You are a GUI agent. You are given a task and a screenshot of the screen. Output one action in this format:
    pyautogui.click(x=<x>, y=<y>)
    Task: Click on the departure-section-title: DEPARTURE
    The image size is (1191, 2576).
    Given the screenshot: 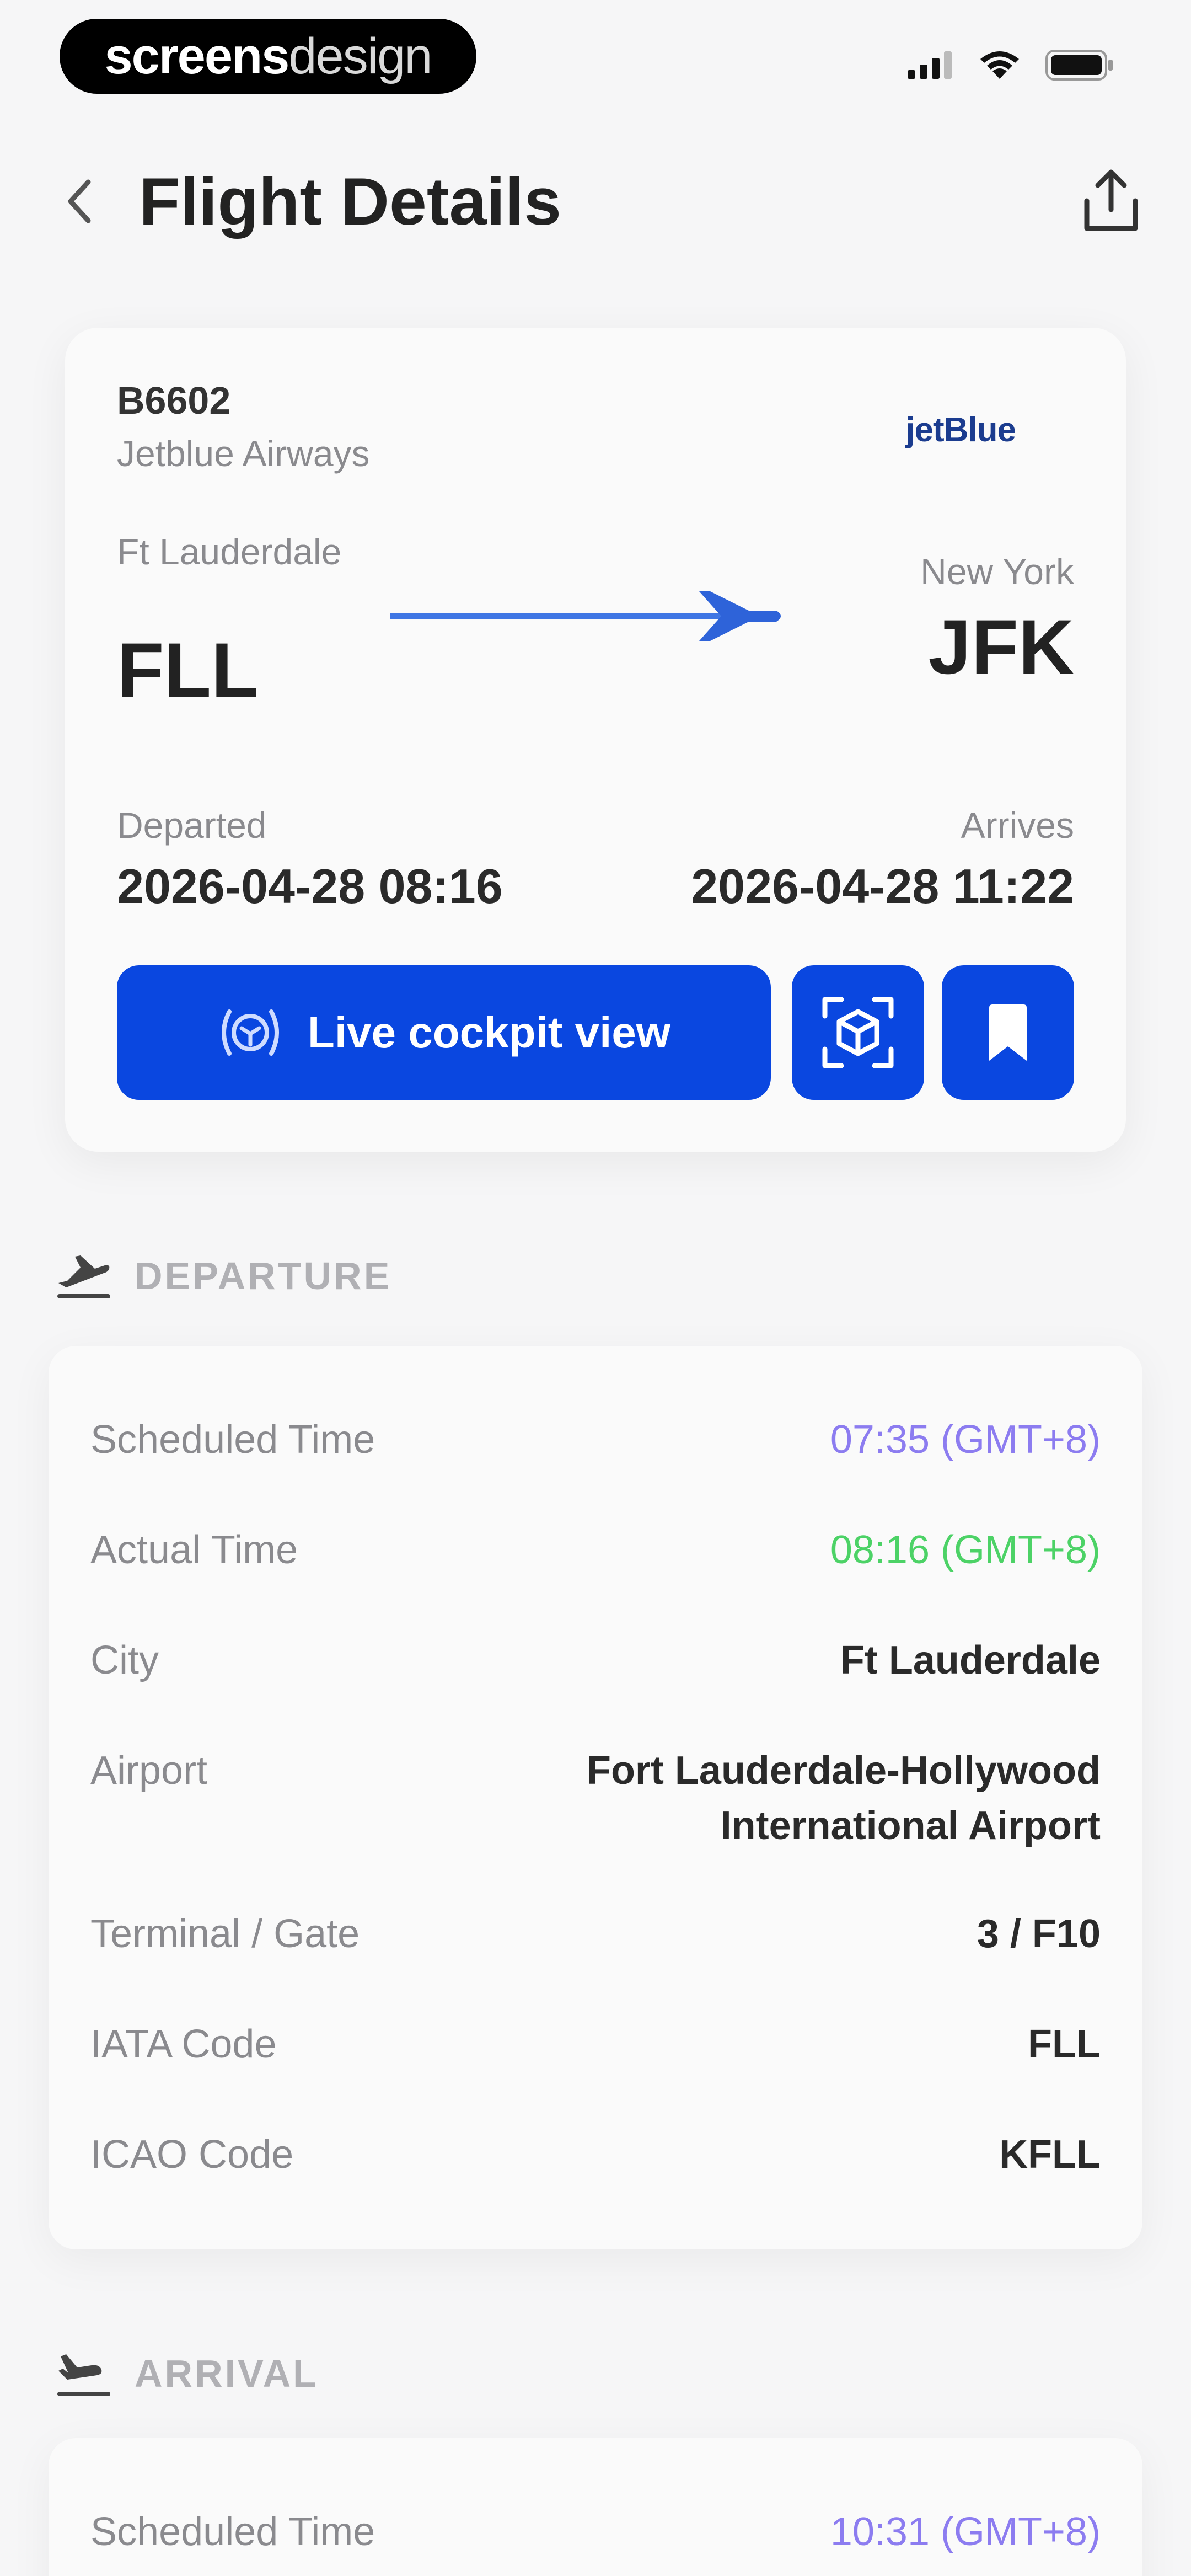 What is the action you would take?
    pyautogui.click(x=263, y=1275)
    